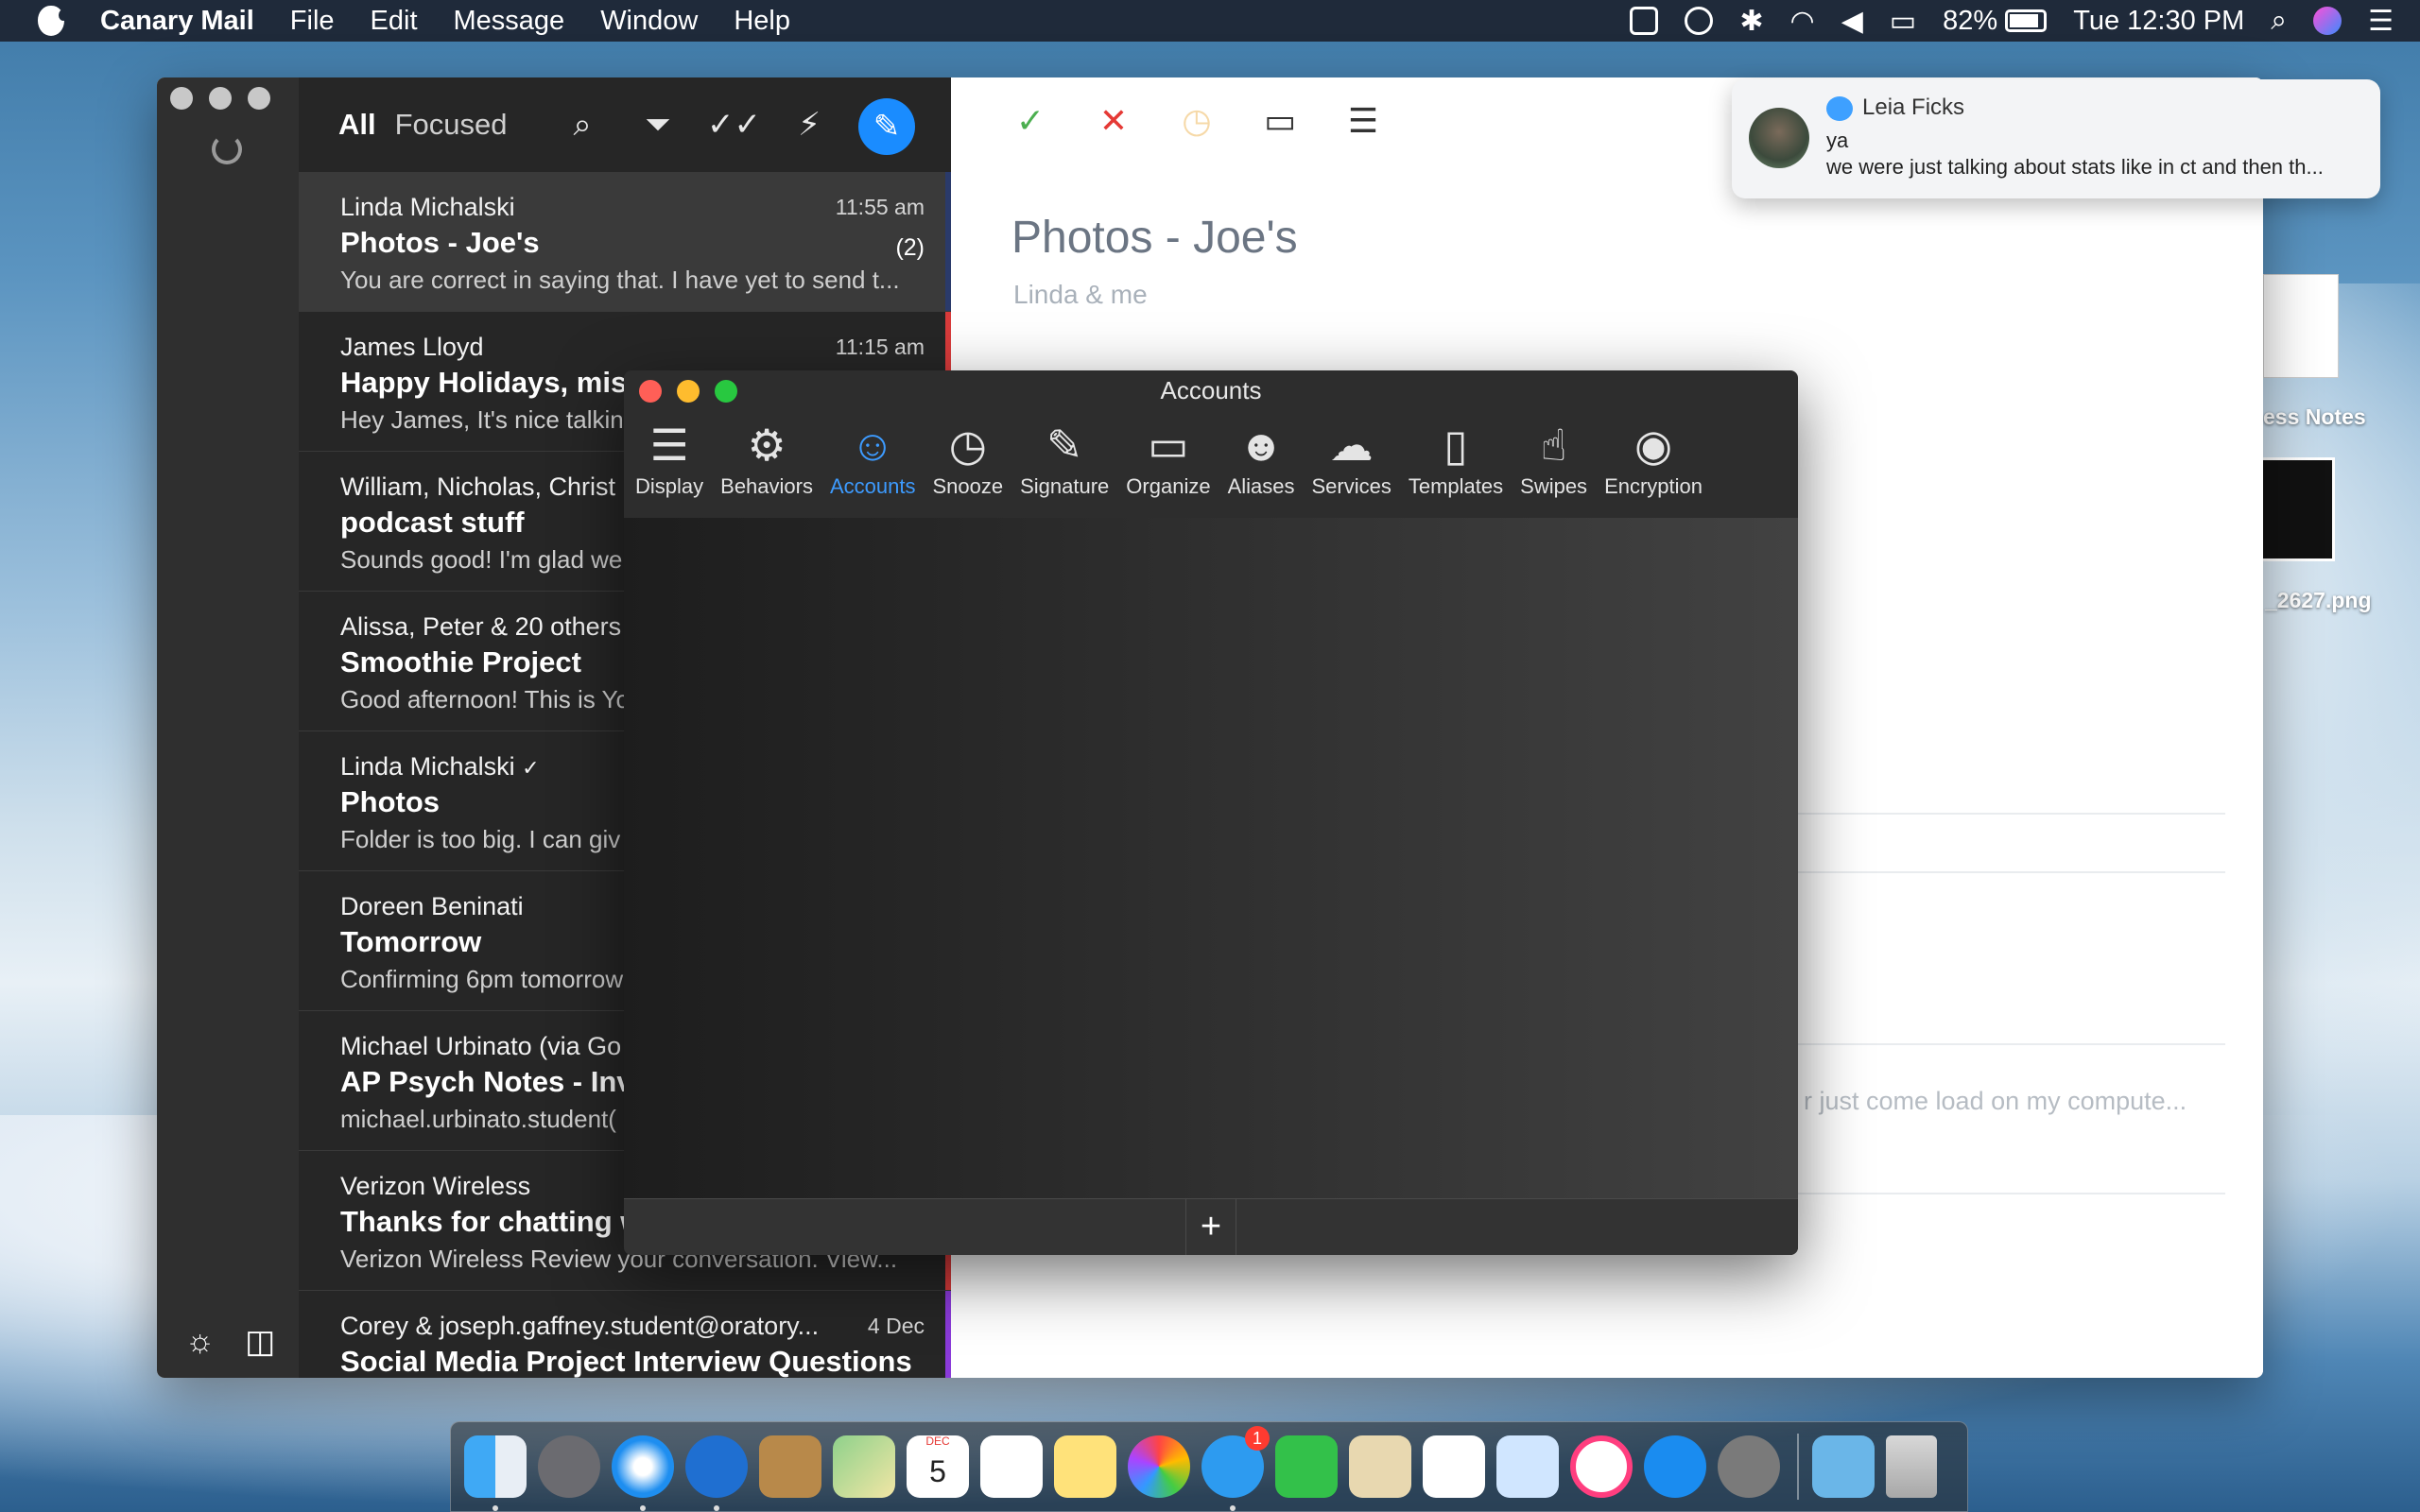  Describe the element at coordinates (582, 124) in the screenshot. I see `search-icon: ⌕` at that location.